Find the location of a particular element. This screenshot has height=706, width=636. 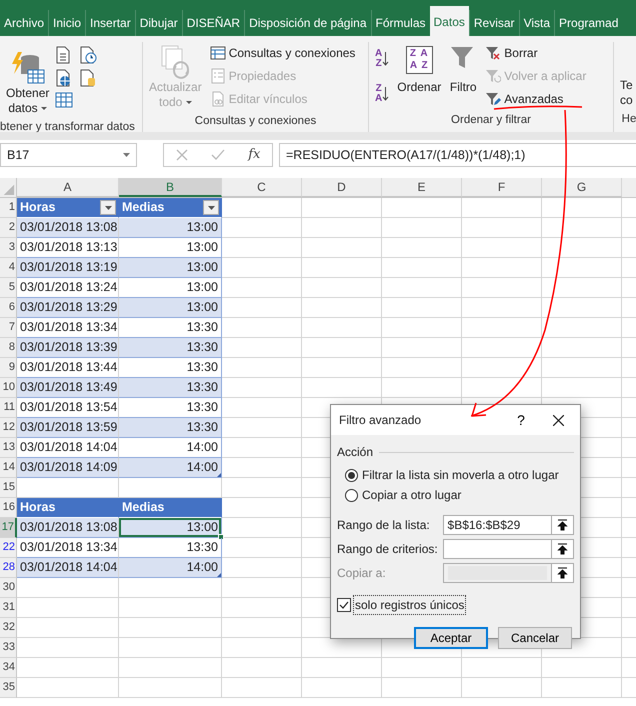

name-box: B17 is located at coordinates (68, 155).